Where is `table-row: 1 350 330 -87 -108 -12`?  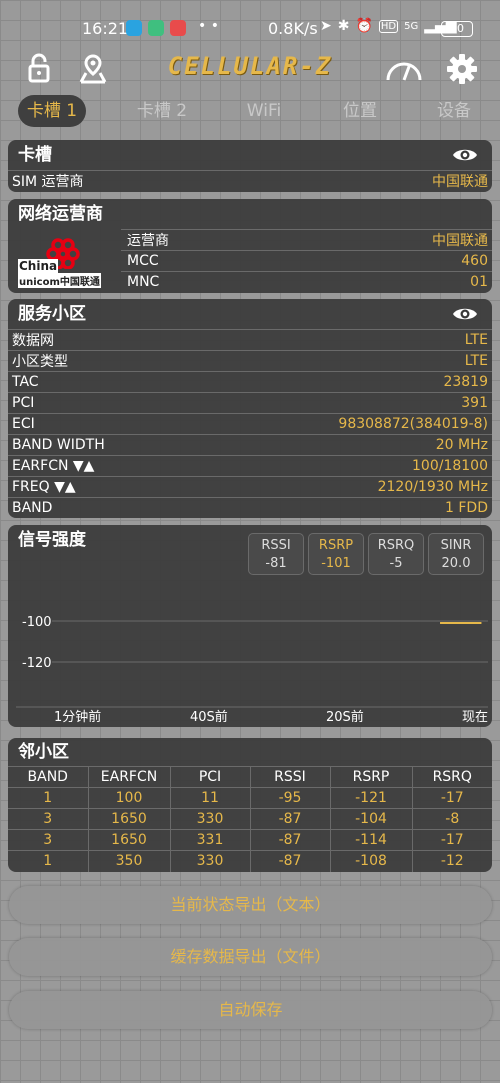 table-row: 1 350 330 -87 -108 -12 is located at coordinates (250, 861).